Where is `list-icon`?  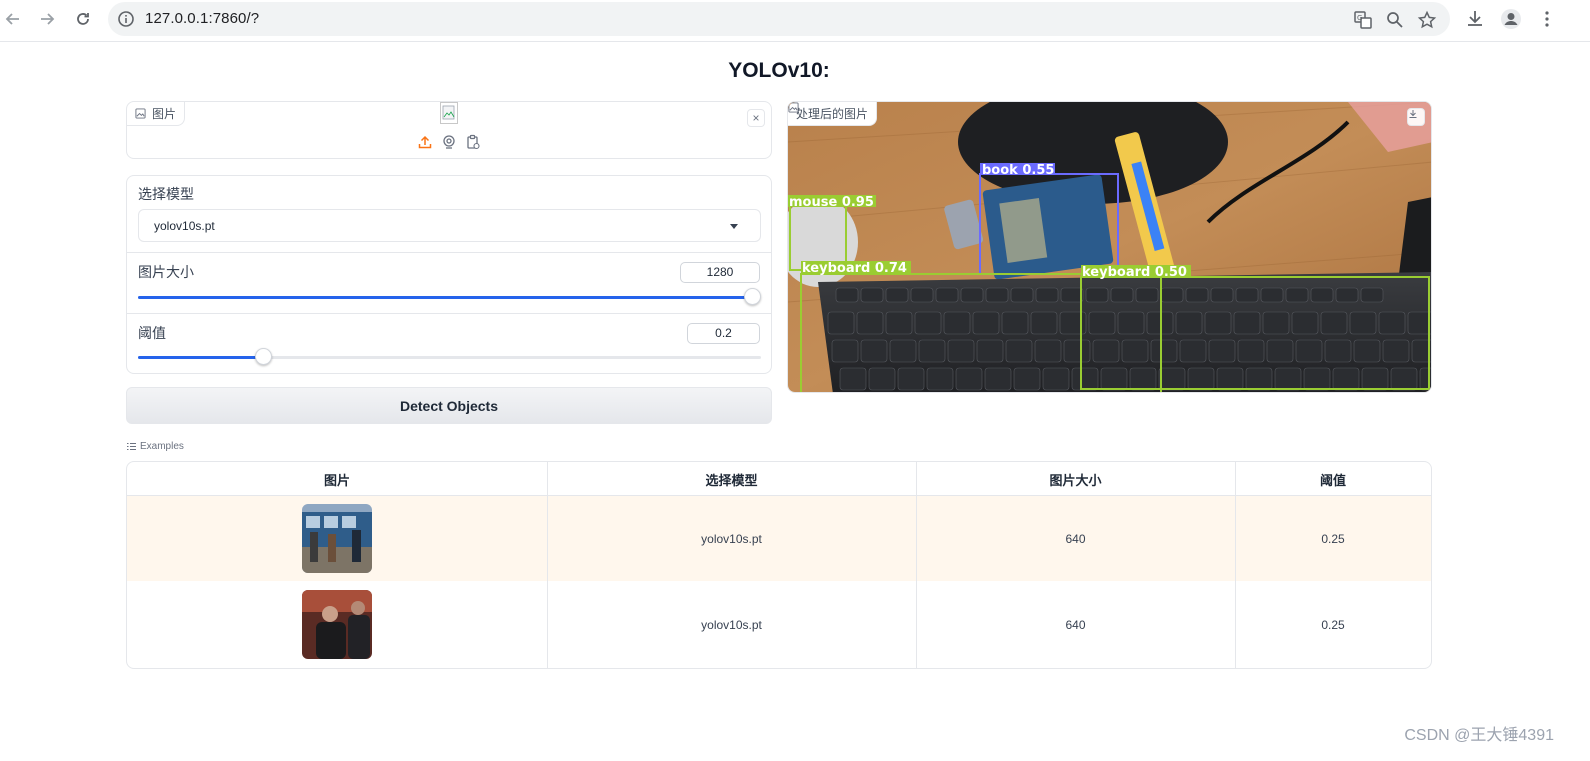 list-icon is located at coordinates (131, 446).